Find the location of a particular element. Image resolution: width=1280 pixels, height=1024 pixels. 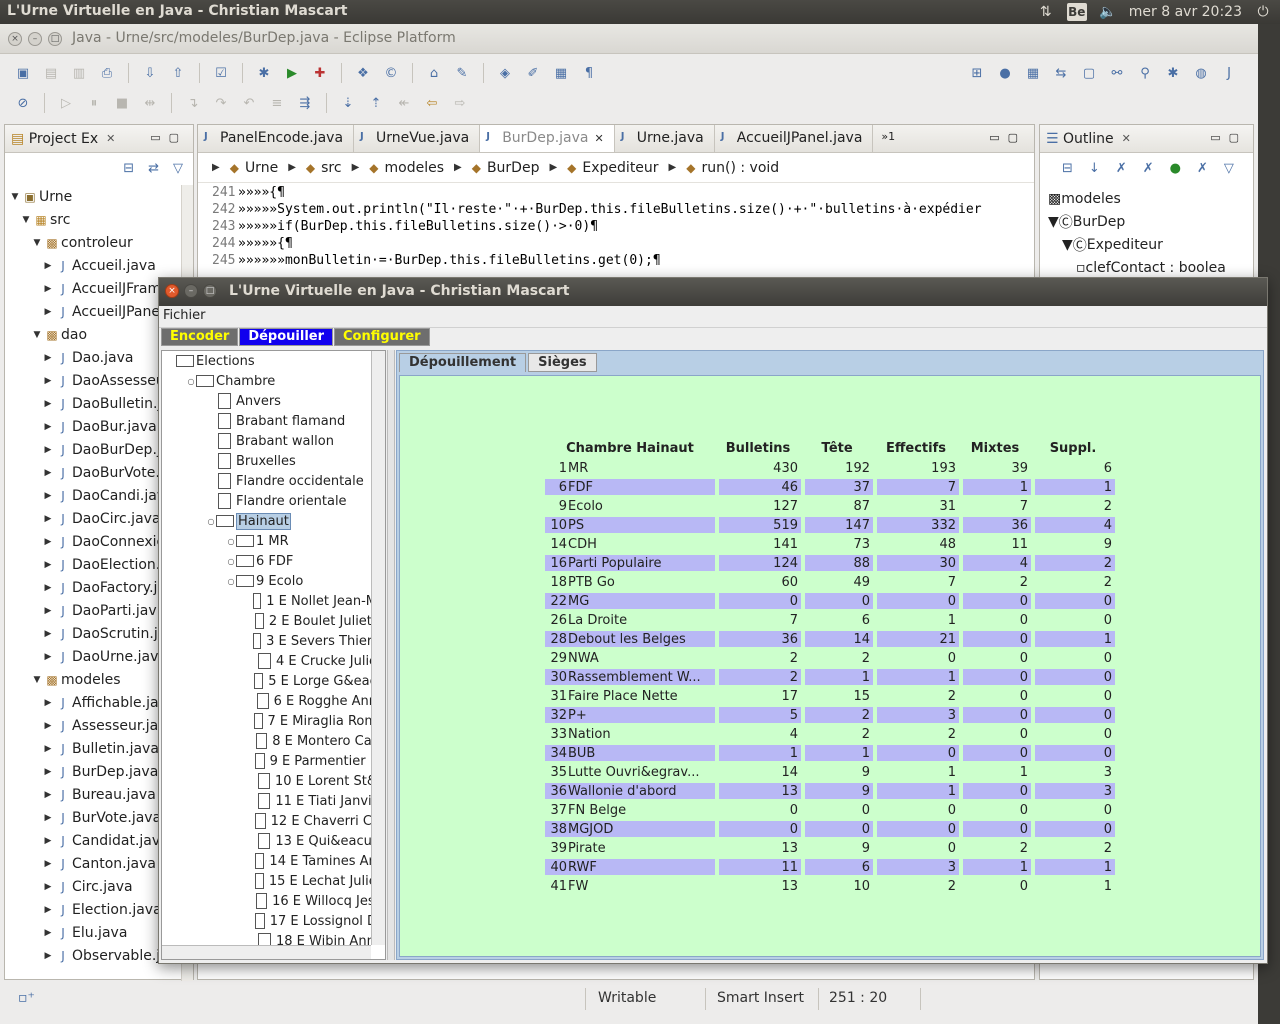

editor-tab: PanelEncode.java is located at coordinates (276, 138).